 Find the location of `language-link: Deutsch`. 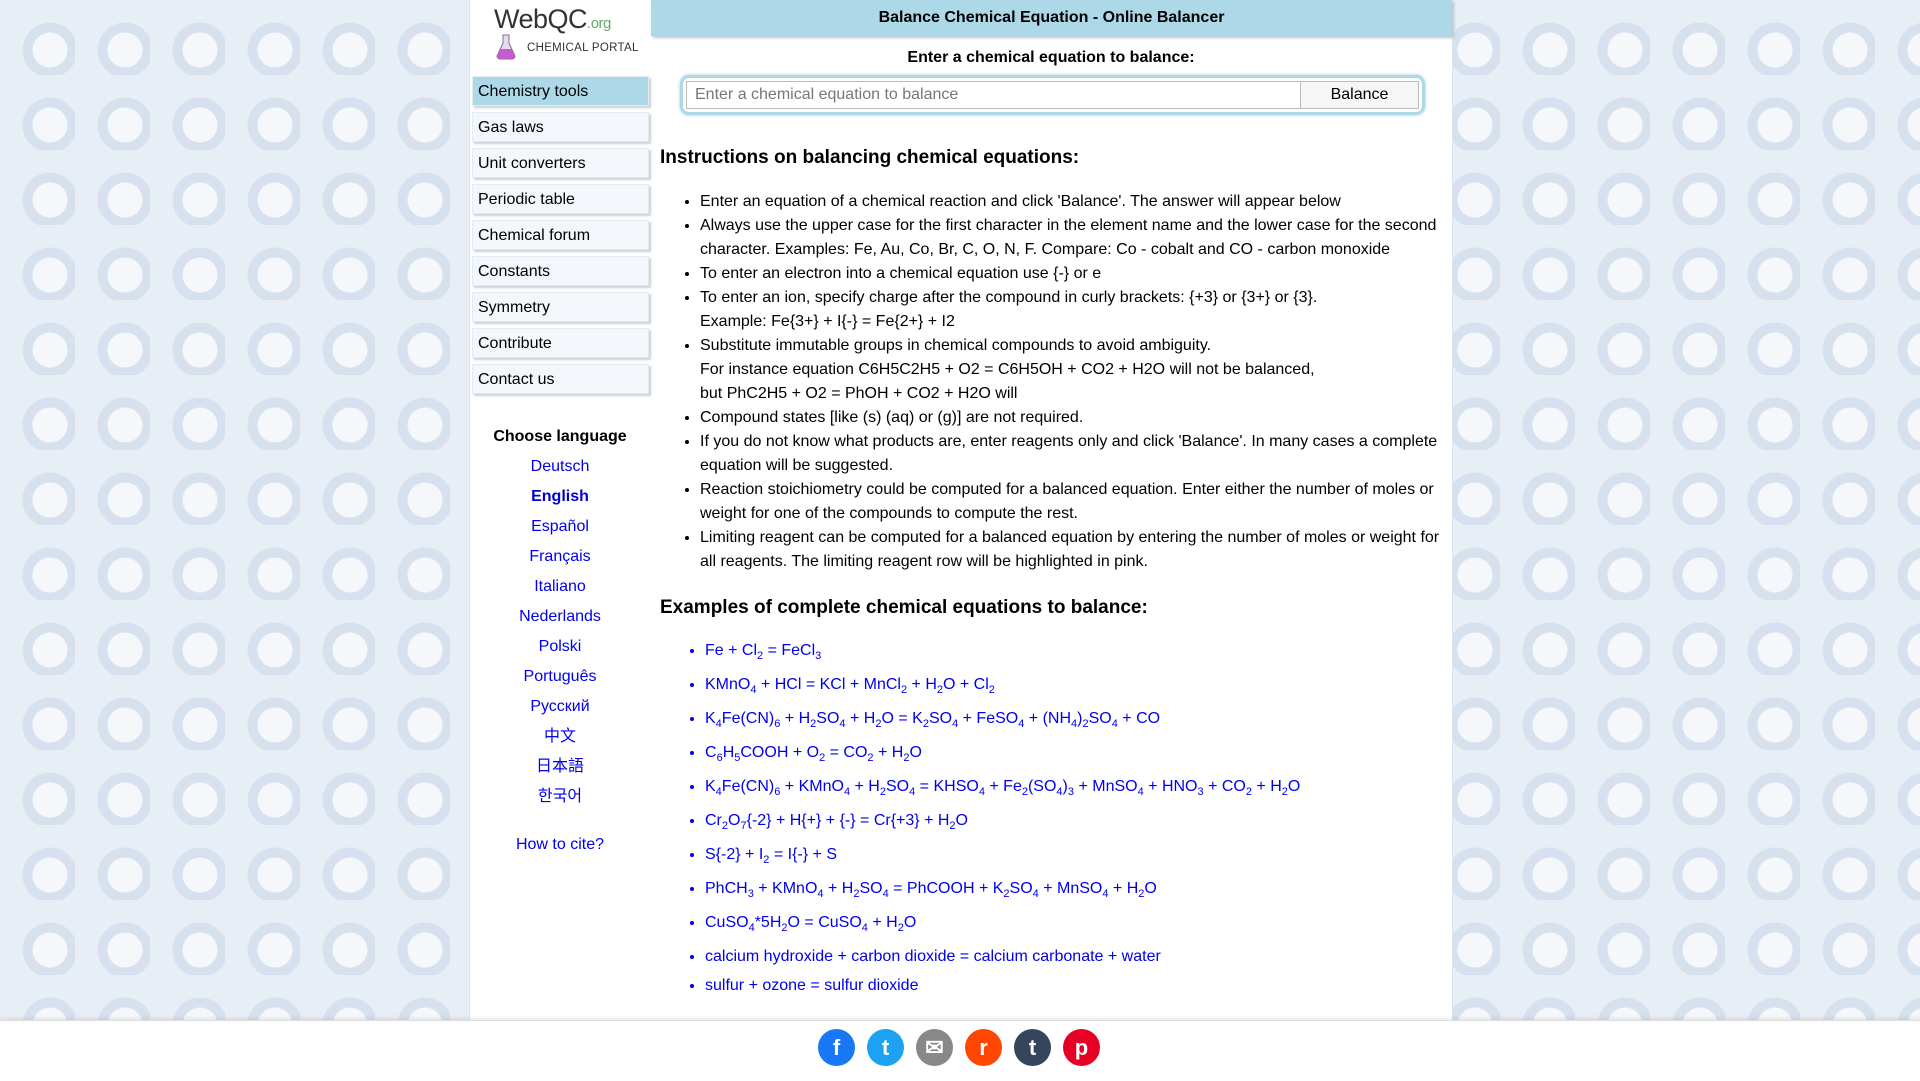

language-link: Deutsch is located at coordinates (560, 467).